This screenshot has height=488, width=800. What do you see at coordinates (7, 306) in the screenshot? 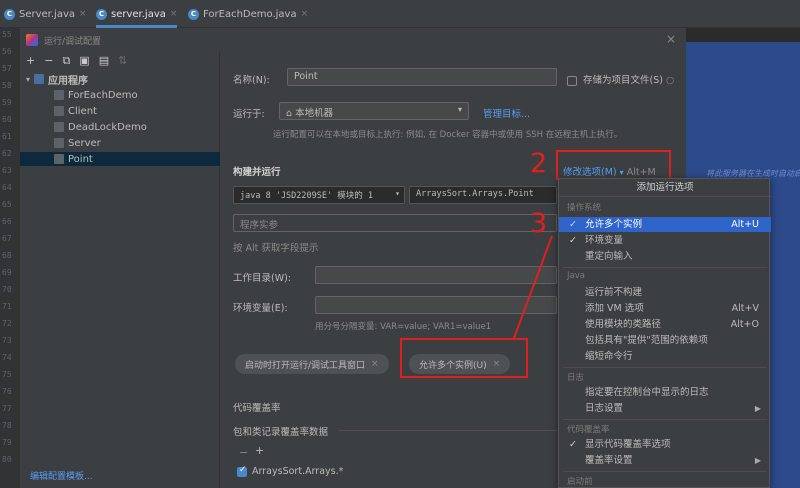
I see `line-number: 71` at bounding box center [7, 306].